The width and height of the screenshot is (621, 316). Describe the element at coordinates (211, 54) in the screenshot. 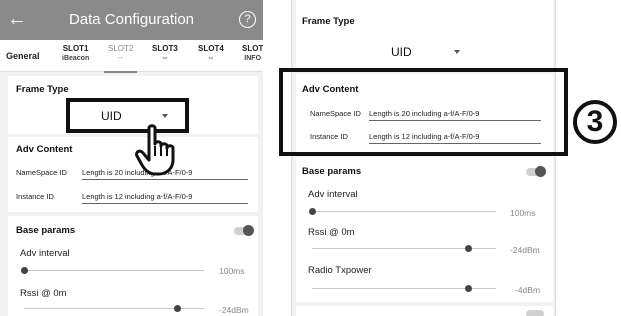

I see `tab-slot4: SLOT4 --` at that location.